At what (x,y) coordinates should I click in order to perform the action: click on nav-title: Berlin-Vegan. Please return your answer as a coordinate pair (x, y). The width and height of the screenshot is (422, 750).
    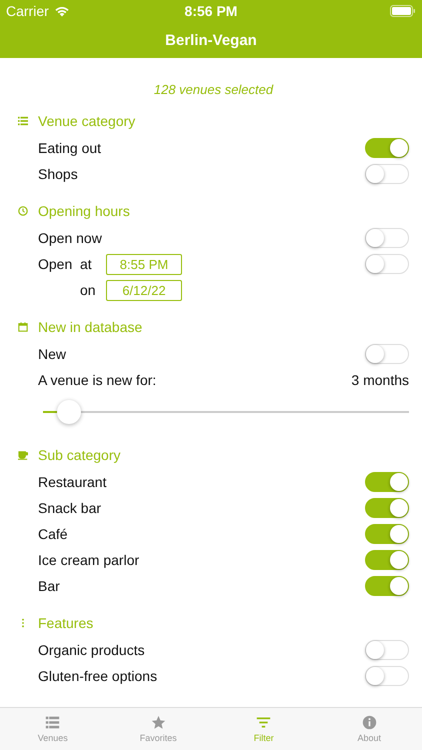
    Looking at the image, I should click on (211, 40).